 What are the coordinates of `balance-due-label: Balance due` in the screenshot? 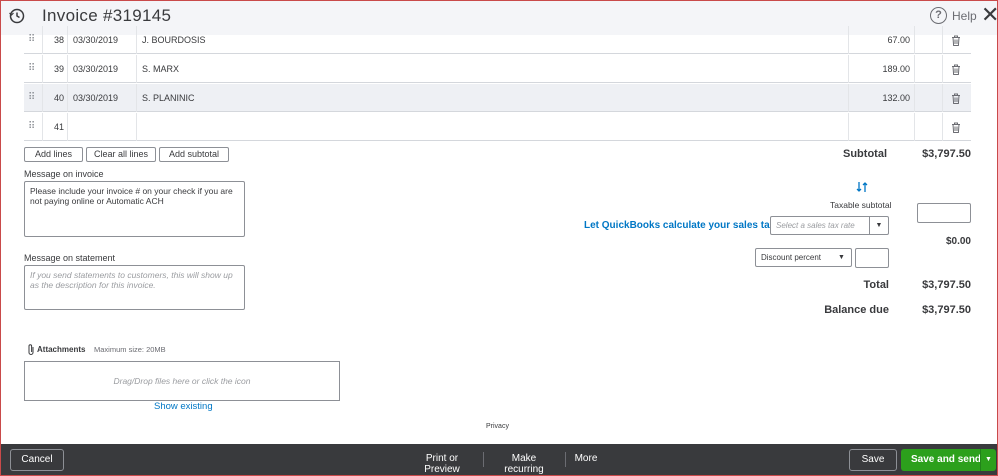 It's located at (856, 310).